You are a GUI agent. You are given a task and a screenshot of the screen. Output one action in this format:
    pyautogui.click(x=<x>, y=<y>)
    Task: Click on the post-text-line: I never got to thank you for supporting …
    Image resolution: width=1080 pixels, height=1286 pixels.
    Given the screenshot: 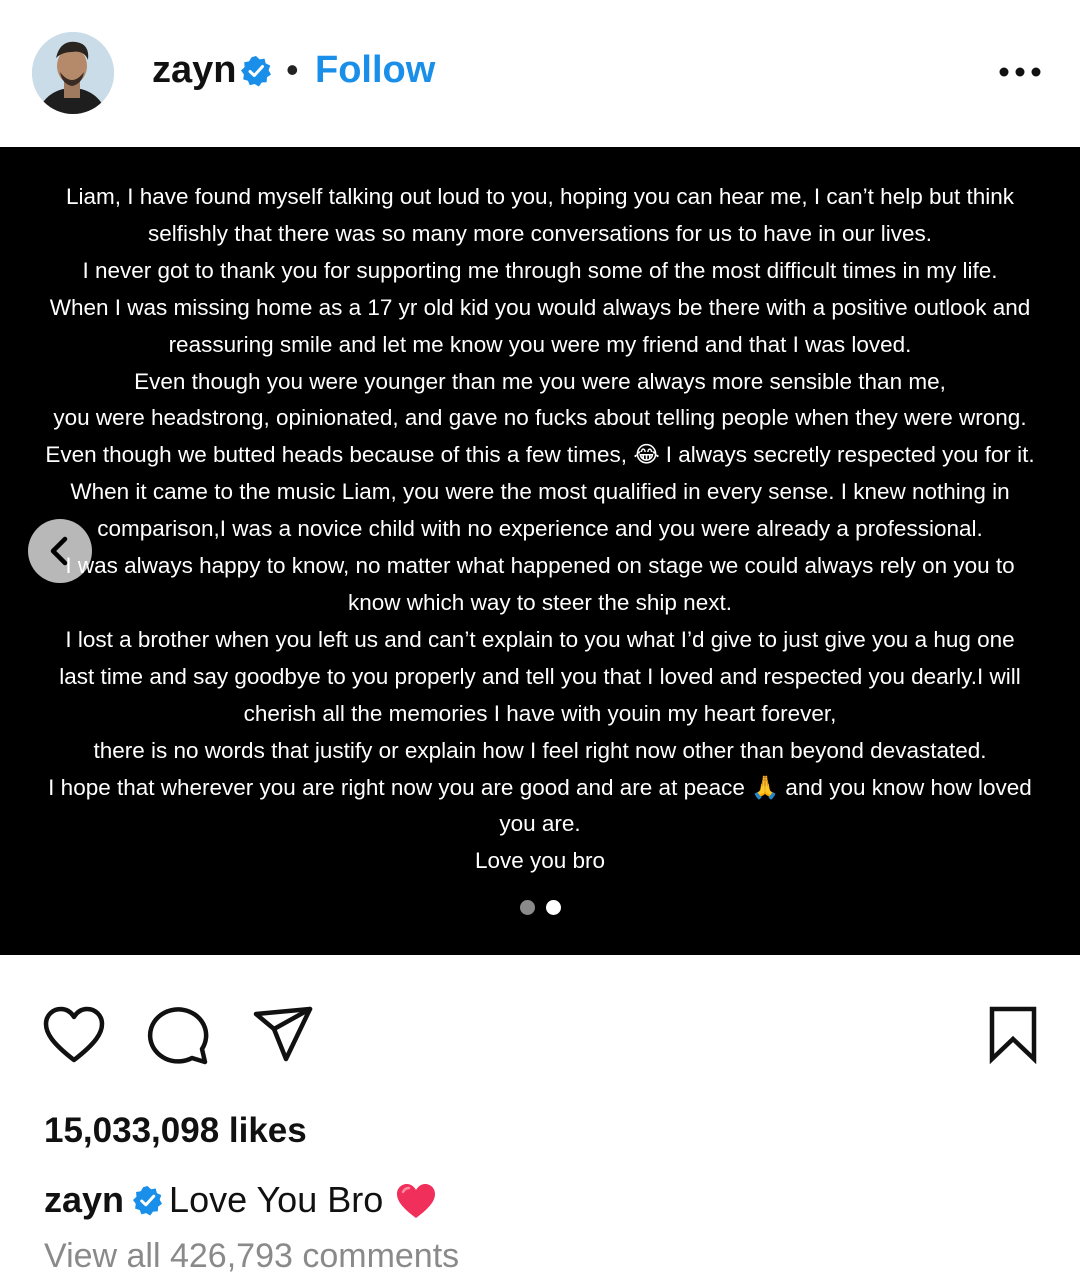 What is the action you would take?
    pyautogui.click(x=540, y=270)
    